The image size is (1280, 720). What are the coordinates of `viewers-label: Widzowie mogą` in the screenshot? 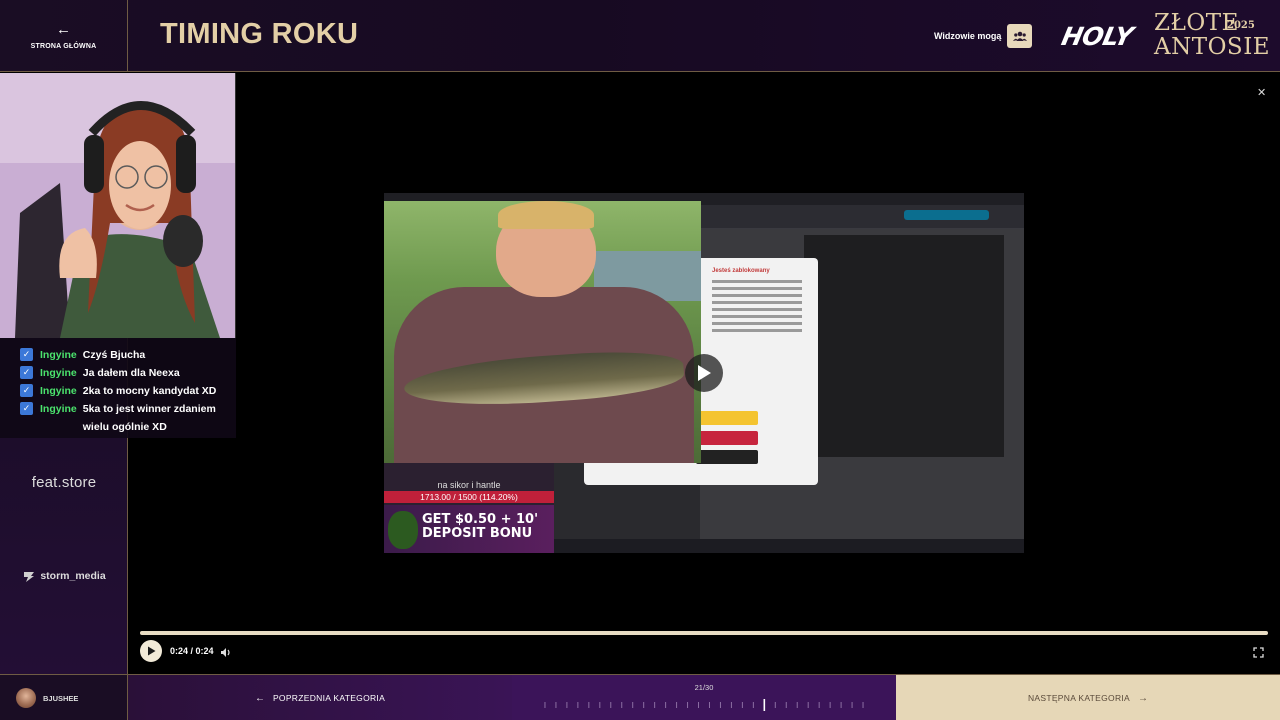 It's located at (968, 36).